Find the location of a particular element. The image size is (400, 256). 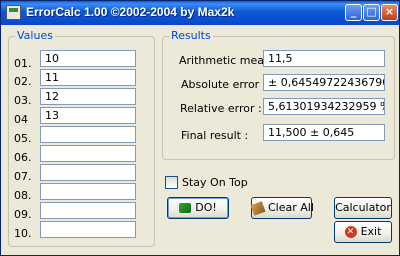

window-title: ErrorCalc 1.00 ©2002-2004 by Max2k is located at coordinates (130, 12).